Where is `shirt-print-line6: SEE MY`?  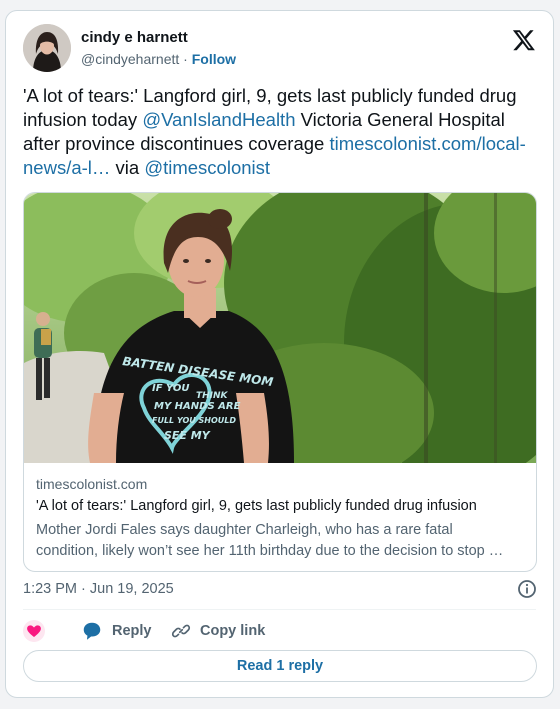
shirt-print-line6: SEE MY is located at coordinates (187, 435).